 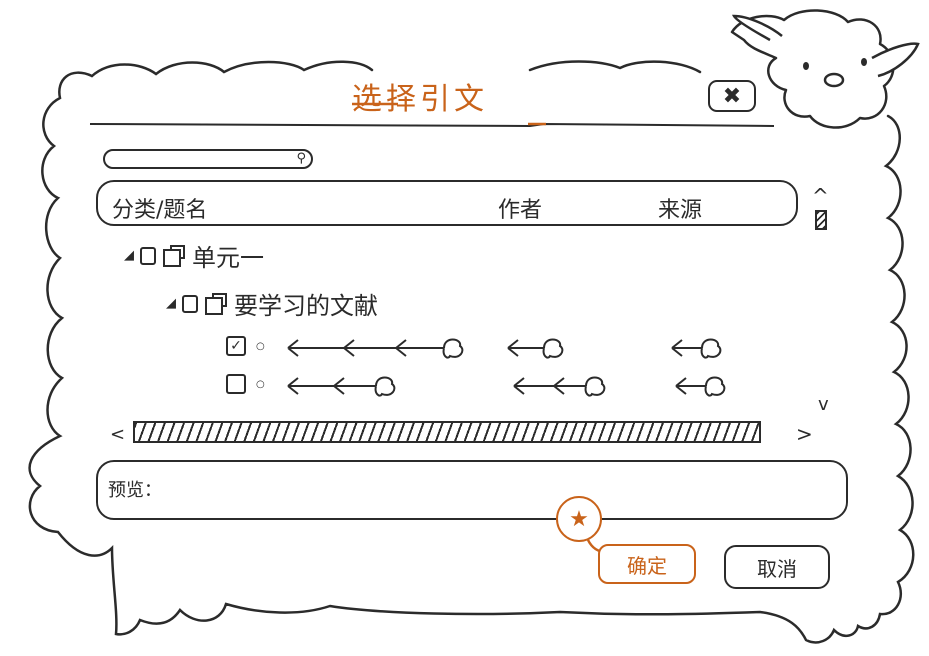 What do you see at coordinates (236, 346) in the screenshot?
I see `row-checkbox-checked: ✓` at bounding box center [236, 346].